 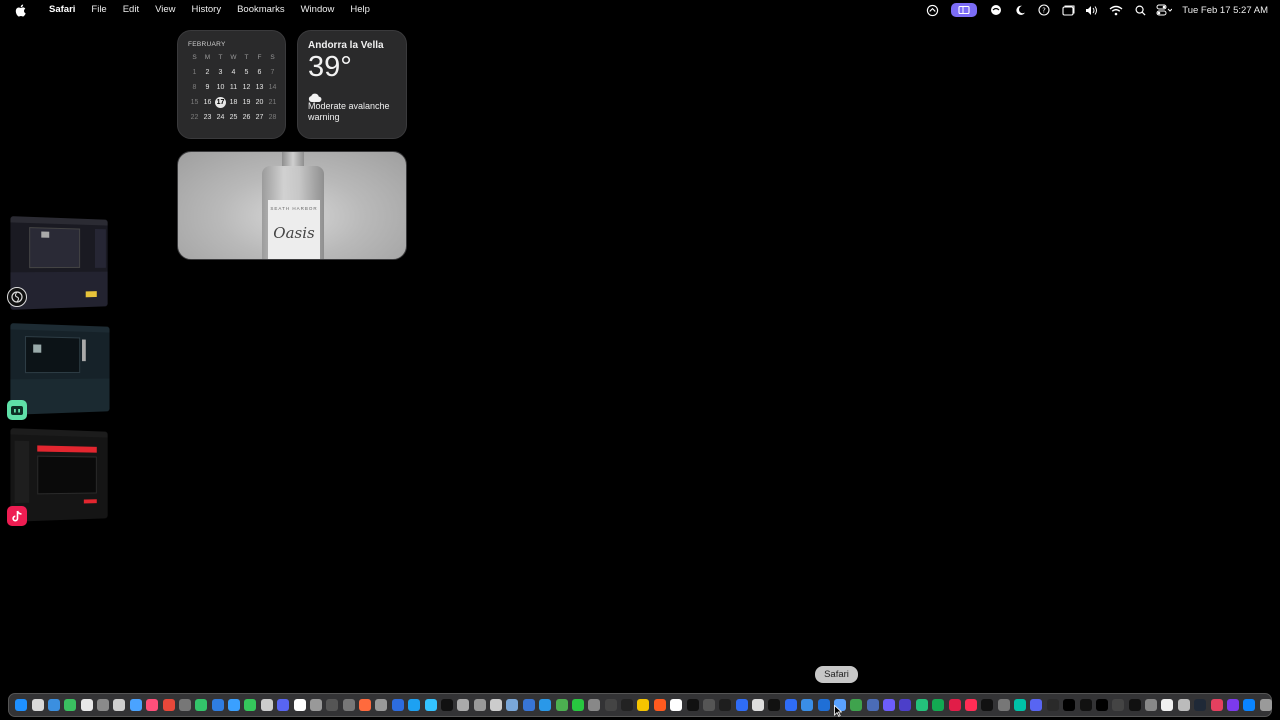 What do you see at coordinates (207, 10) in the screenshot?
I see `menu-history: History` at bounding box center [207, 10].